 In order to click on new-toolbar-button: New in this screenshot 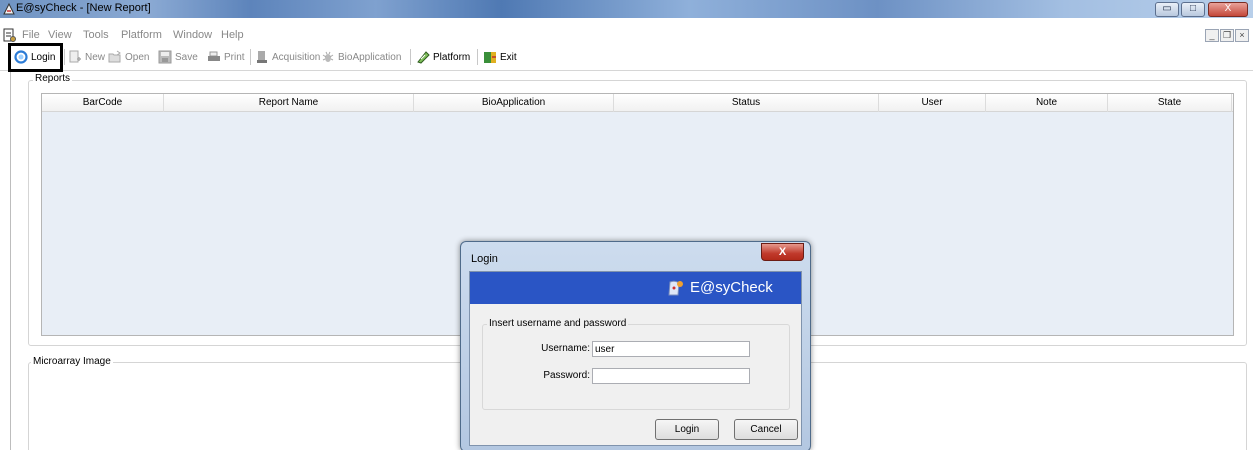, I will do `click(86, 57)`.